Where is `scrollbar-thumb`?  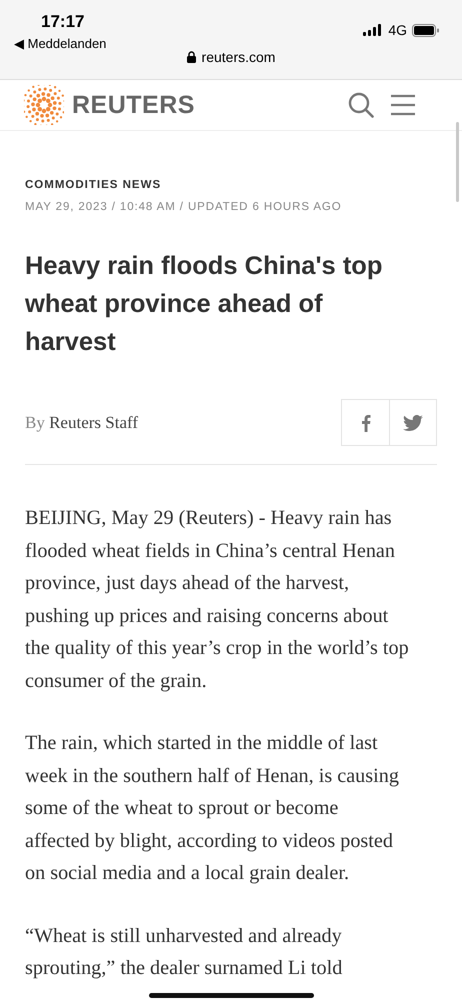 scrollbar-thumb is located at coordinates (457, 162).